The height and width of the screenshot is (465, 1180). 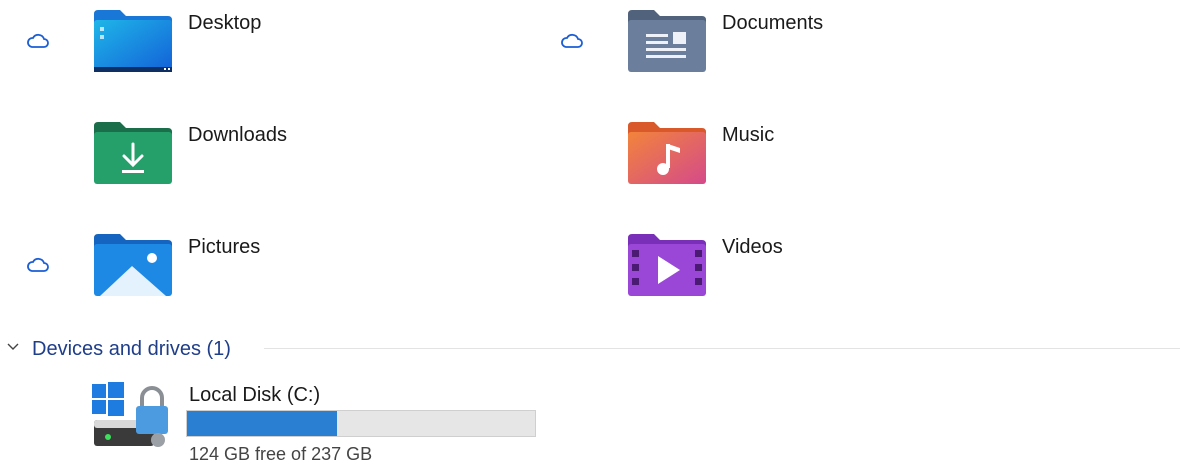 What do you see at coordinates (281, 454) in the screenshot?
I see `drive-usage-text: 124 GB free of 237 GB` at bounding box center [281, 454].